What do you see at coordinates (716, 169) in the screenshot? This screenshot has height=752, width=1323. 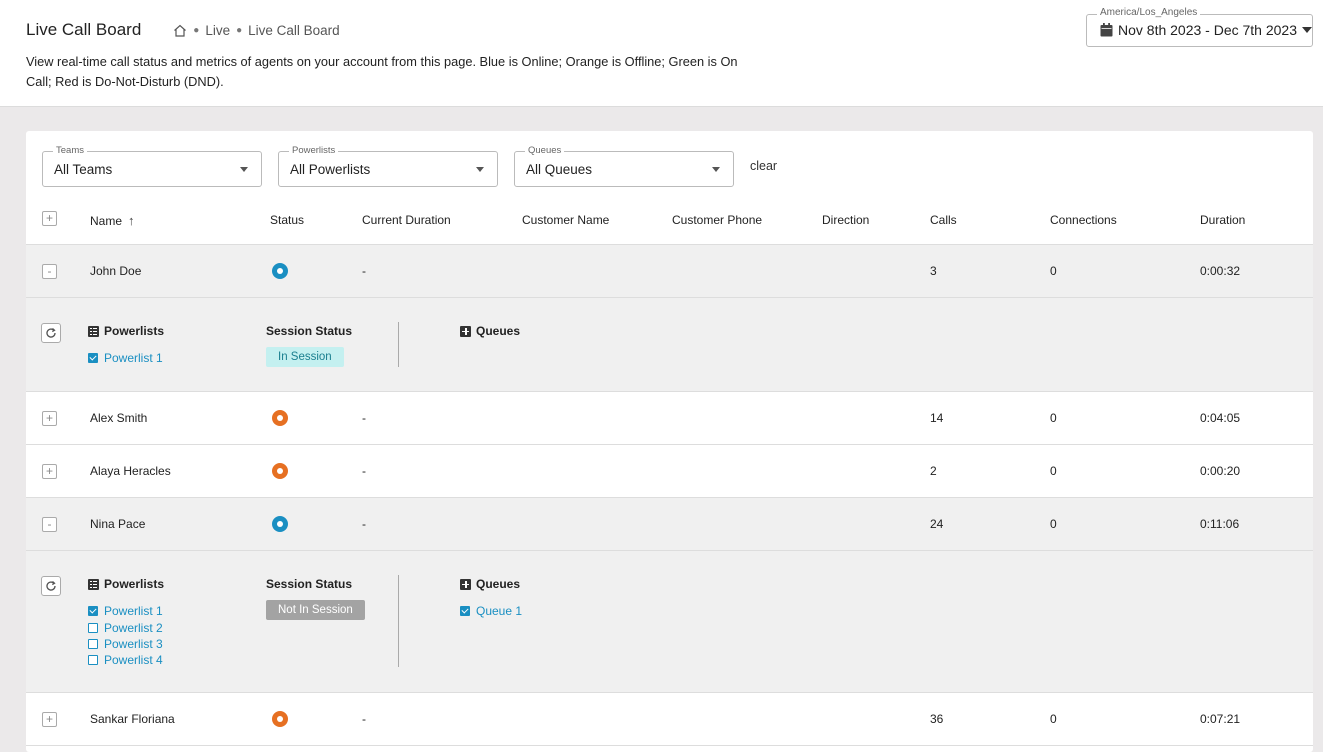 I see `chevron-down-icon` at bounding box center [716, 169].